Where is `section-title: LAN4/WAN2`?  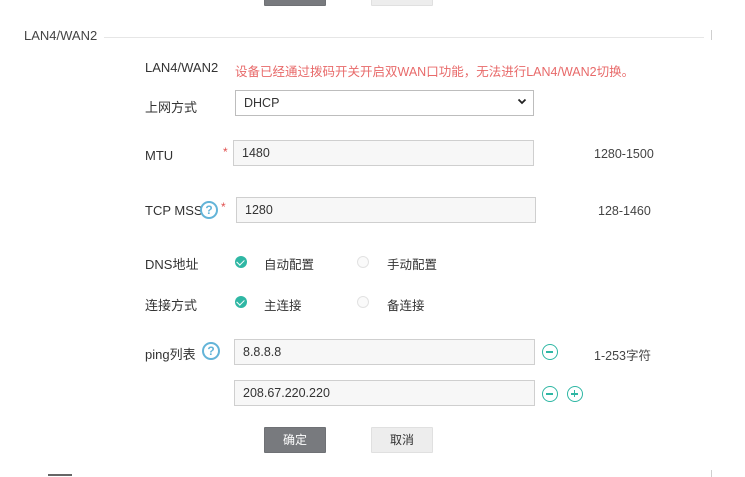
section-title: LAN4/WAN2 is located at coordinates (64, 35).